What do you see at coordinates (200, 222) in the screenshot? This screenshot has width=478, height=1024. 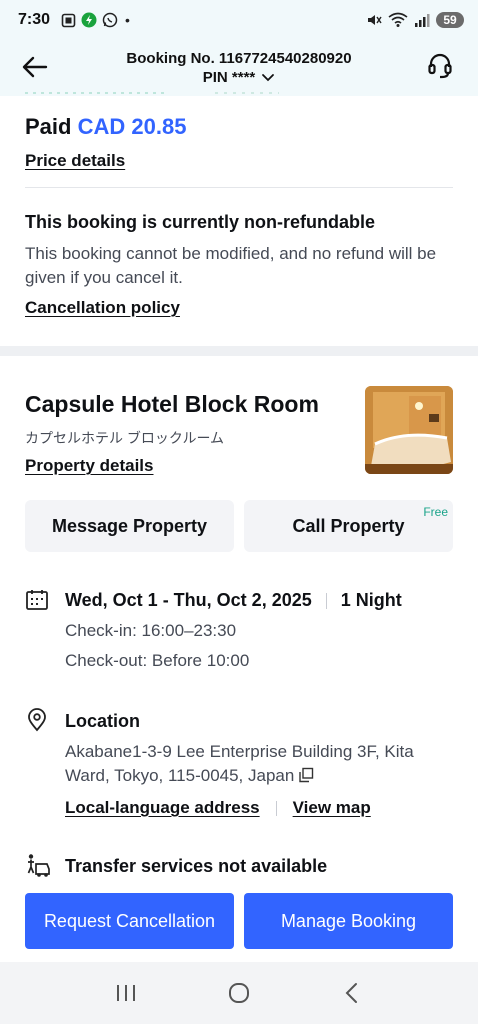 I see `refund-status-title: This booking is currently non-refundable` at bounding box center [200, 222].